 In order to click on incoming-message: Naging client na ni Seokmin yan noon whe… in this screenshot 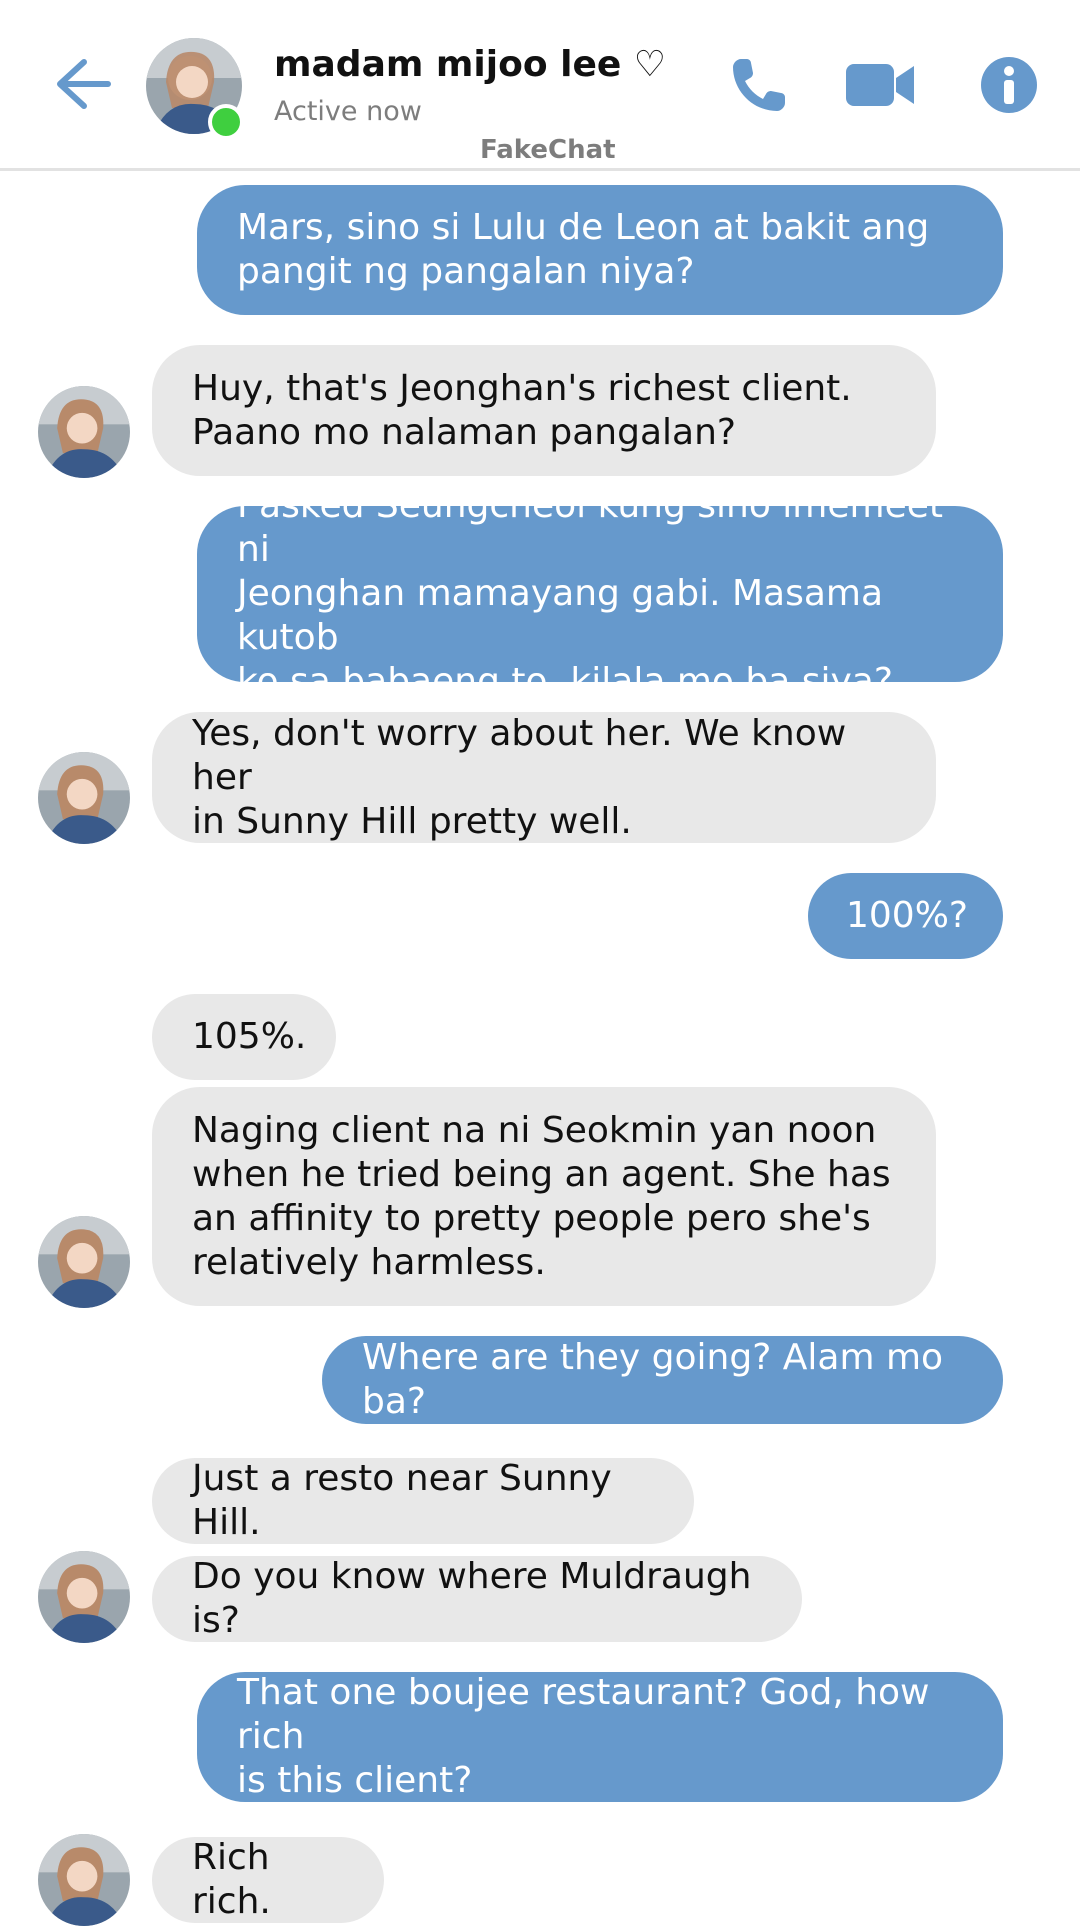, I will do `click(544, 1196)`.